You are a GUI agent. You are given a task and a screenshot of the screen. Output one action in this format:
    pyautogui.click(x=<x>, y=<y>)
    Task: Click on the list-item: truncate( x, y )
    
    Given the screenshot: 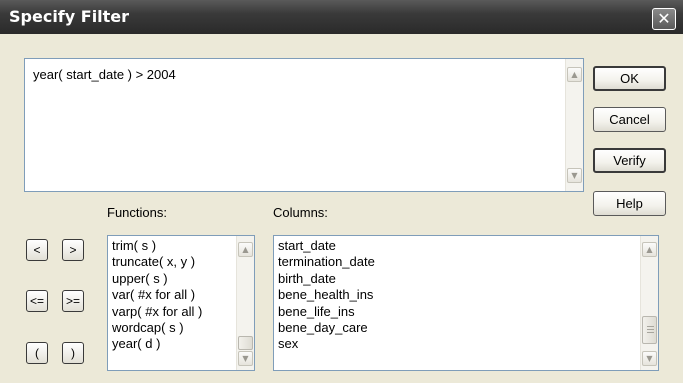 What is the action you would take?
    pyautogui.click(x=157, y=262)
    